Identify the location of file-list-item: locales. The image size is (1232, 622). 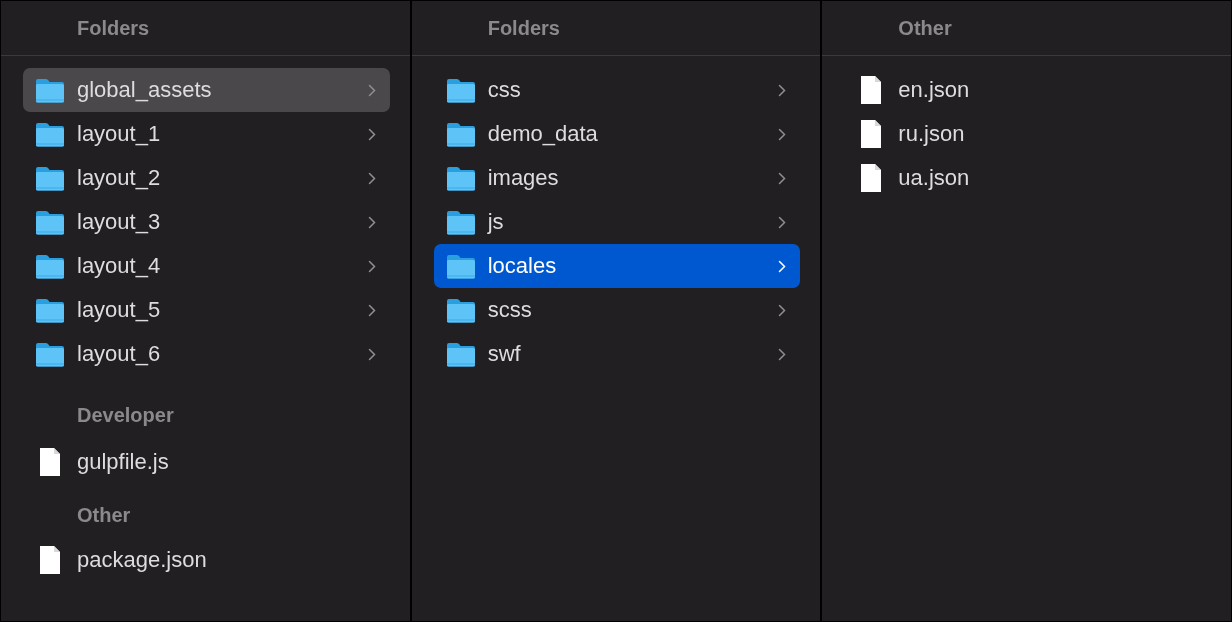
(617, 266).